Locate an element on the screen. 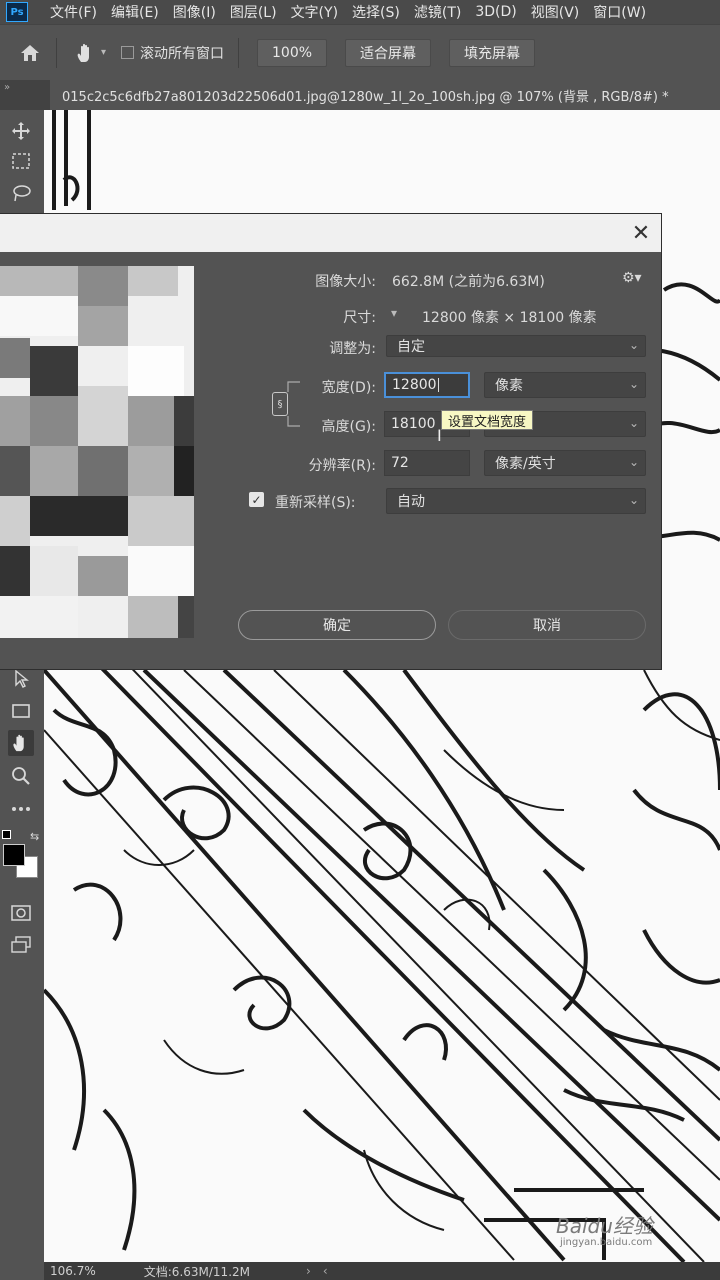 The height and width of the screenshot is (1280, 720). marquee-tool-icon is located at coordinates (21, 161).